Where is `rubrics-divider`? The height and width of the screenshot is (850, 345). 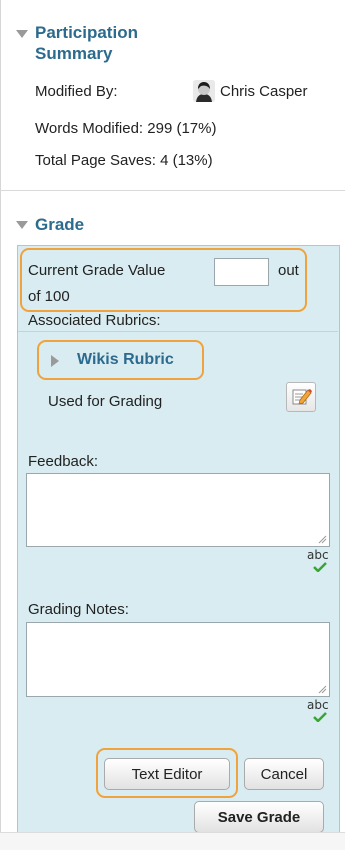
rubrics-divider is located at coordinates (178, 331).